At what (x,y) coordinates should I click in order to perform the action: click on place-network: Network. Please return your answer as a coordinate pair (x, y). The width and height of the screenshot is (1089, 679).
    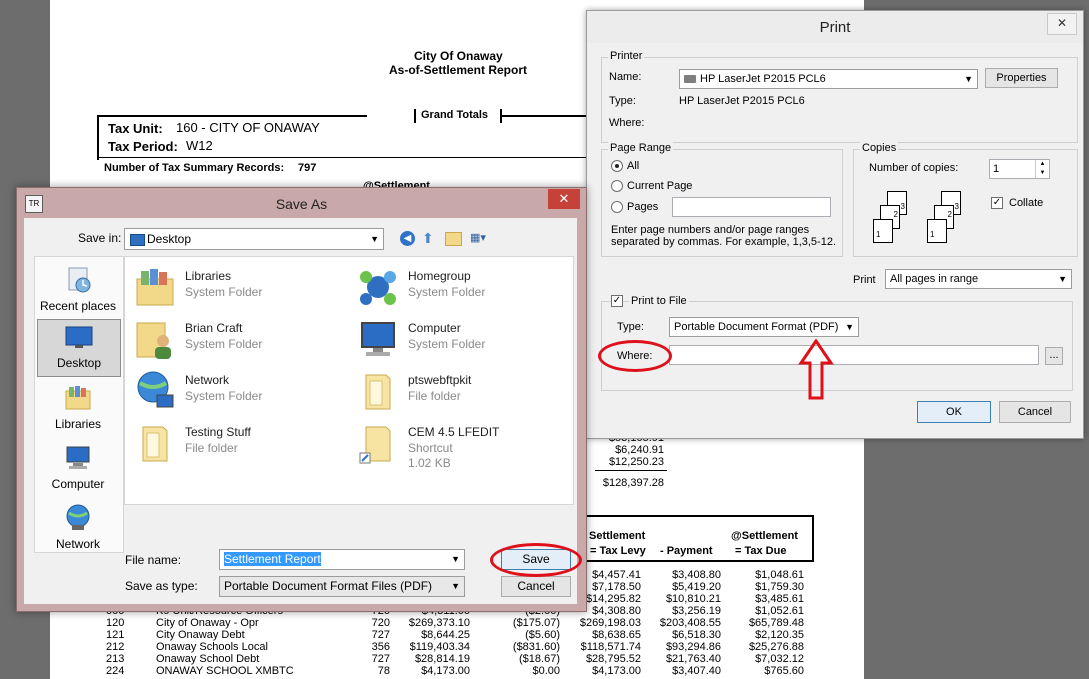
    Looking at the image, I should click on (78, 529).